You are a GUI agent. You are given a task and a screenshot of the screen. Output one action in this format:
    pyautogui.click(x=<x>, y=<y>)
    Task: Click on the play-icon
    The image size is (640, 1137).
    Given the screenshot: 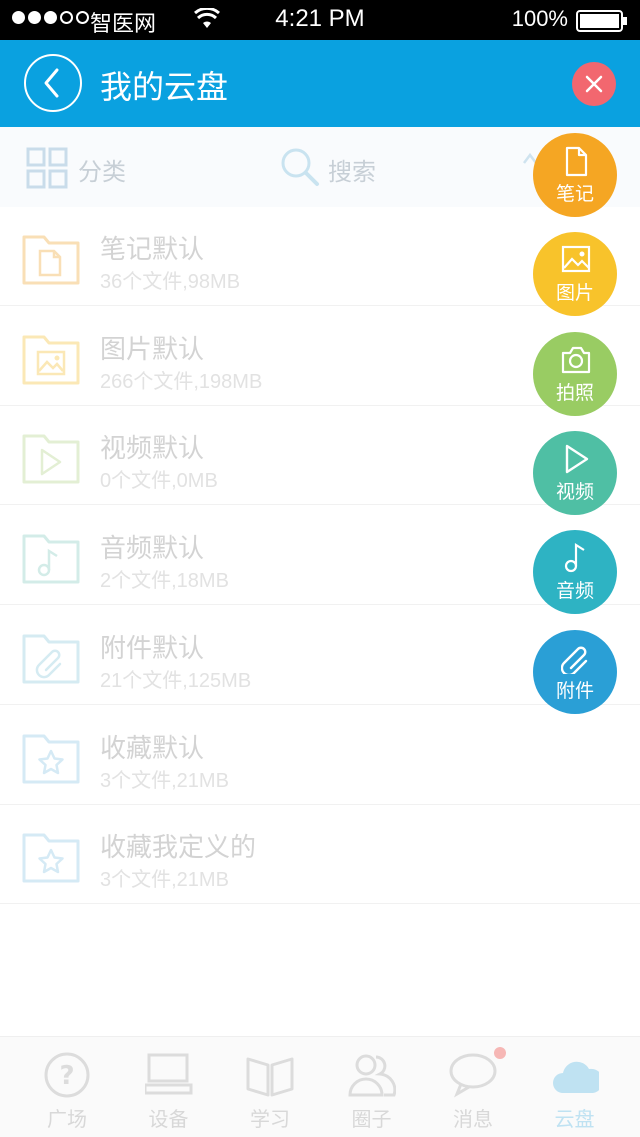 What is the action you would take?
    pyautogui.click(x=577, y=459)
    